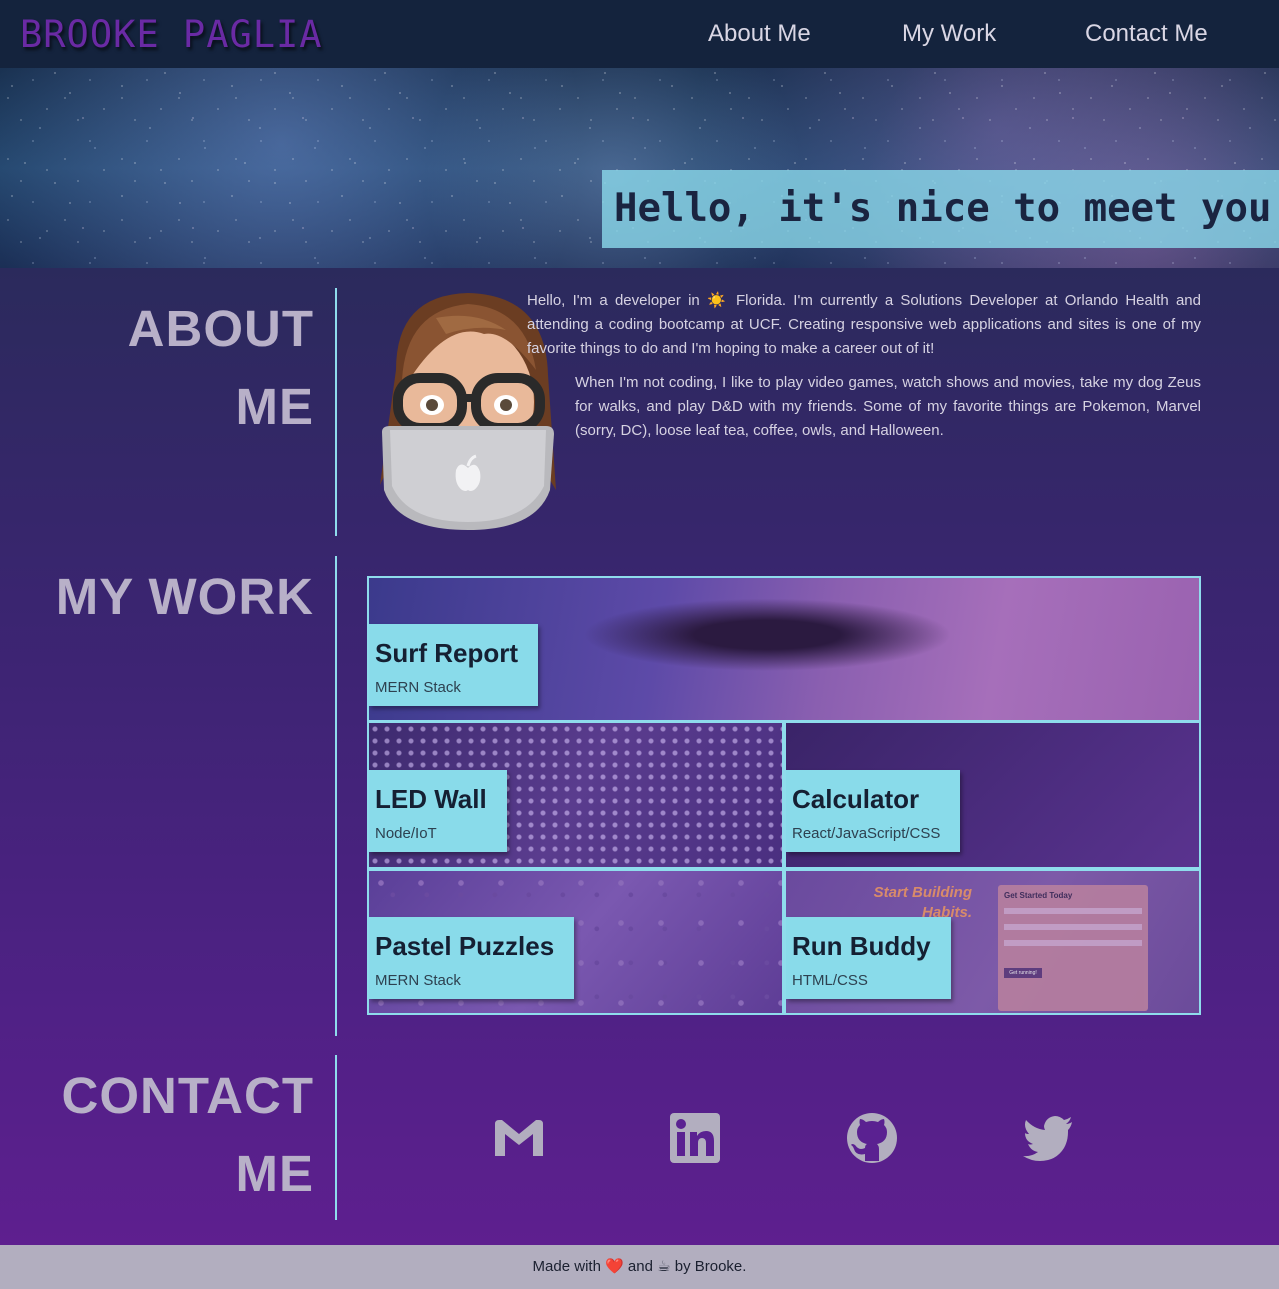  What do you see at coordinates (274, 406) in the screenshot?
I see `about-title-line2: ME` at bounding box center [274, 406].